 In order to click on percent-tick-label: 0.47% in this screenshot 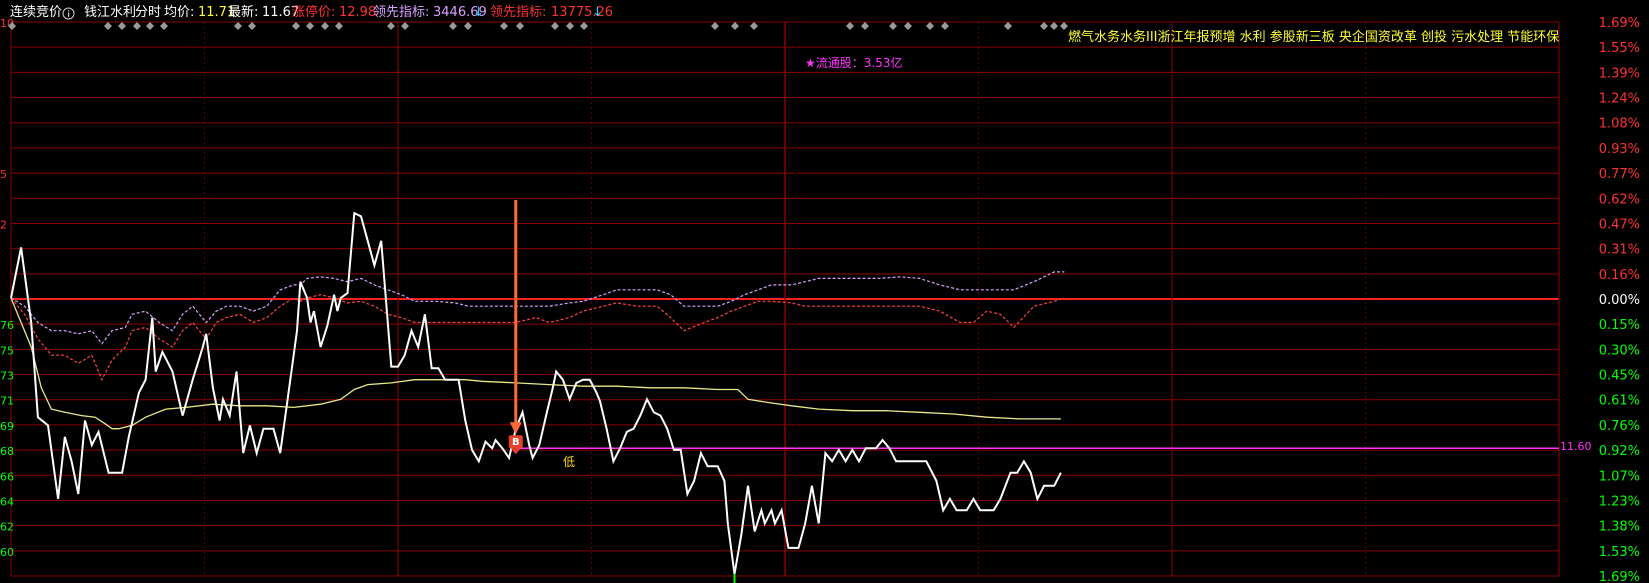, I will do `click(1619, 224)`.